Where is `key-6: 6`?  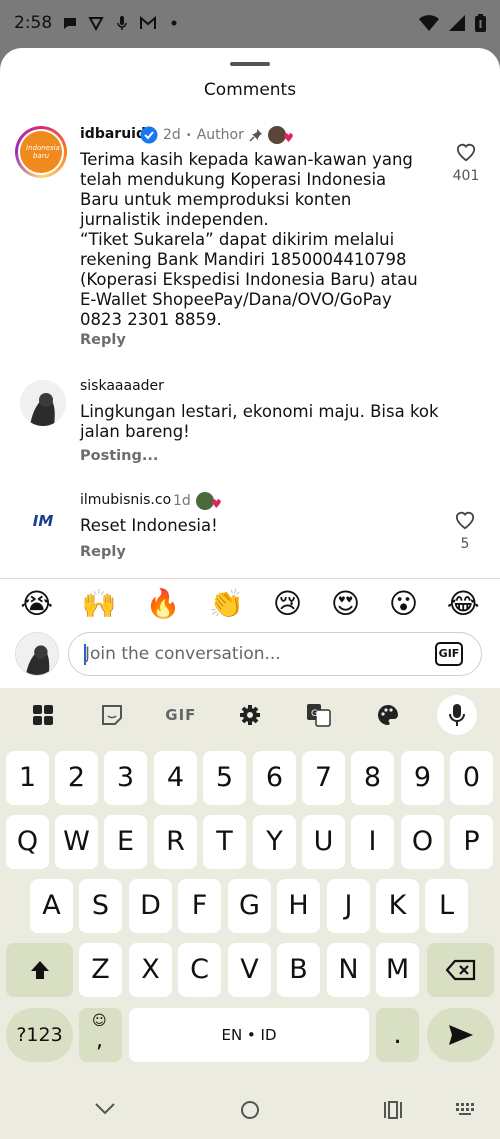
key-6: 6 is located at coordinates (274, 778).